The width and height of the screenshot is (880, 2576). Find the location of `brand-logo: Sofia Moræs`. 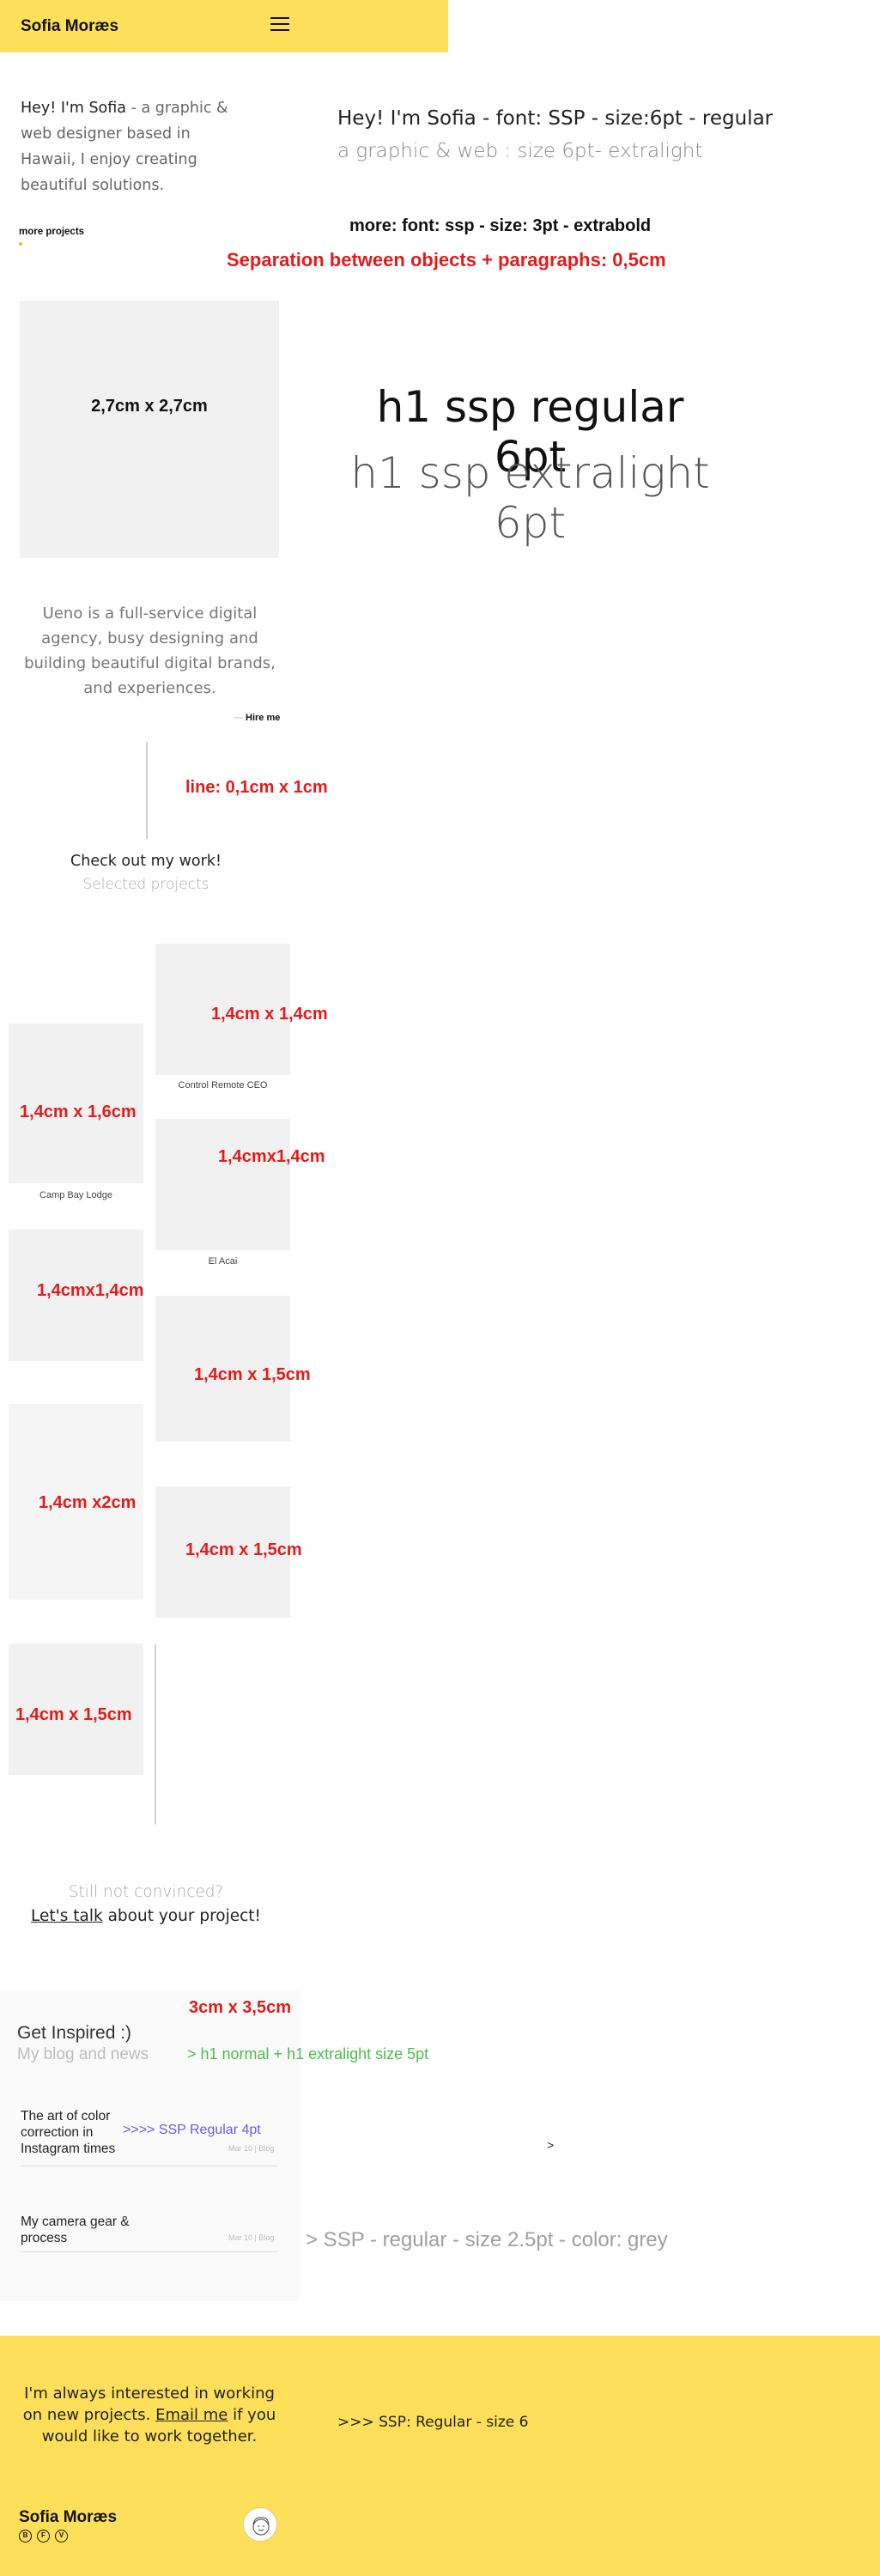

brand-logo: Sofia Moræs is located at coordinates (69, 27).